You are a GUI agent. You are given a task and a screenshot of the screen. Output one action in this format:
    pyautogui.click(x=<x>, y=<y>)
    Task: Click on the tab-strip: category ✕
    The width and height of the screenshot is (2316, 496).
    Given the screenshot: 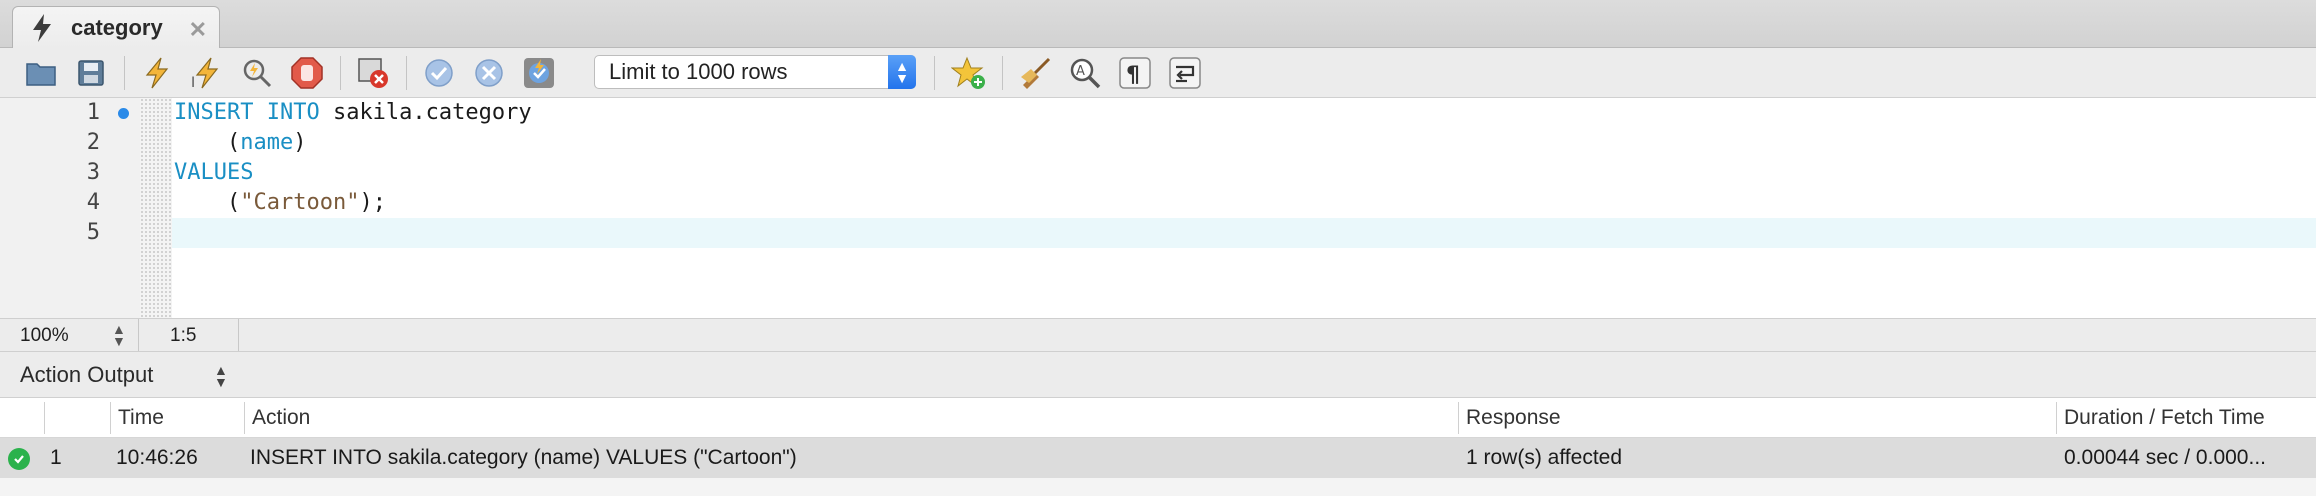 What is the action you would take?
    pyautogui.click(x=1158, y=24)
    